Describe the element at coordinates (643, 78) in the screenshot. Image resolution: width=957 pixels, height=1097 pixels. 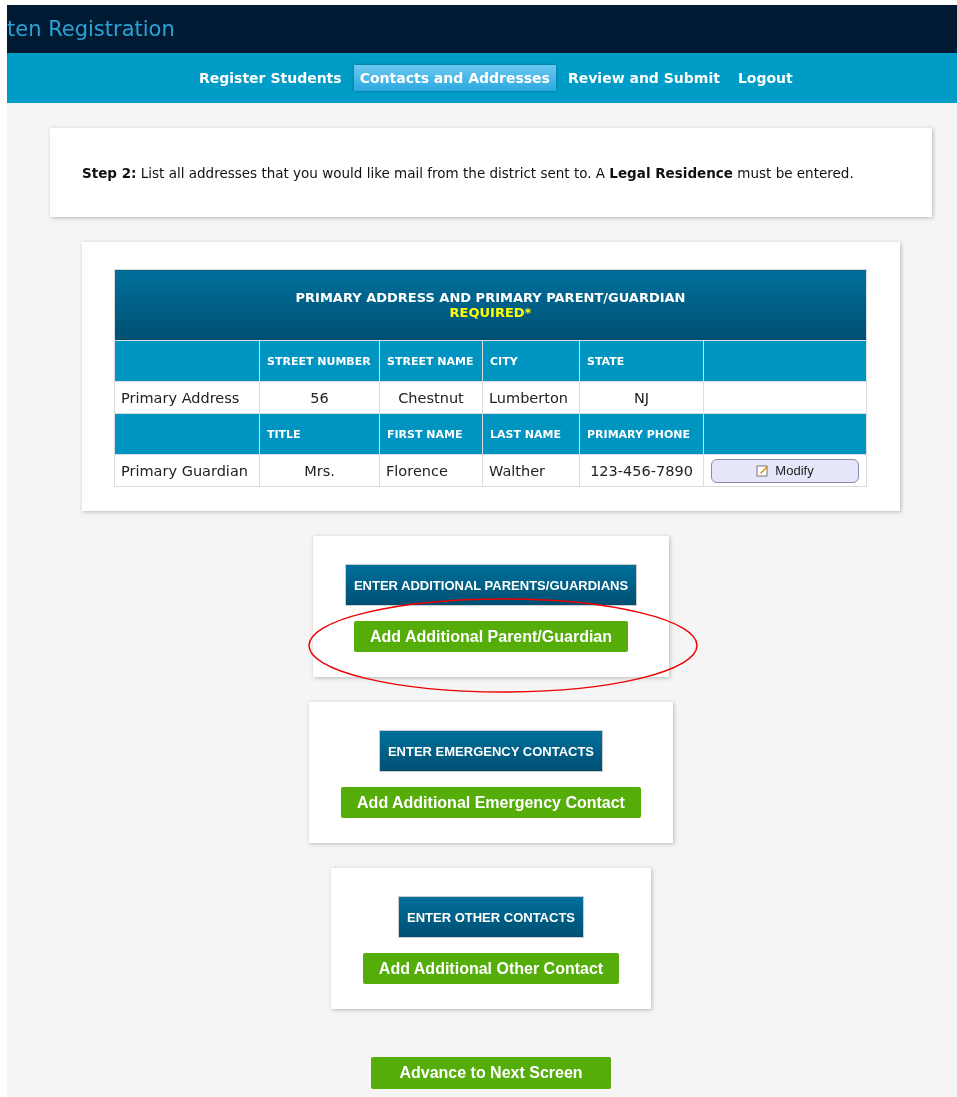
I see `nav-tab: Review and Submit` at that location.